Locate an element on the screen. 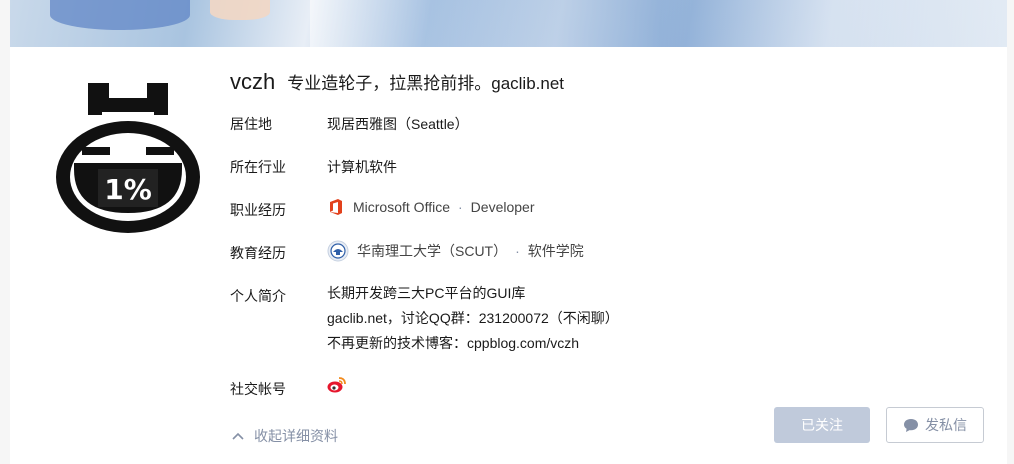 The width and height of the screenshot is (1014, 464). avatar: 1% is located at coordinates (128, 153).